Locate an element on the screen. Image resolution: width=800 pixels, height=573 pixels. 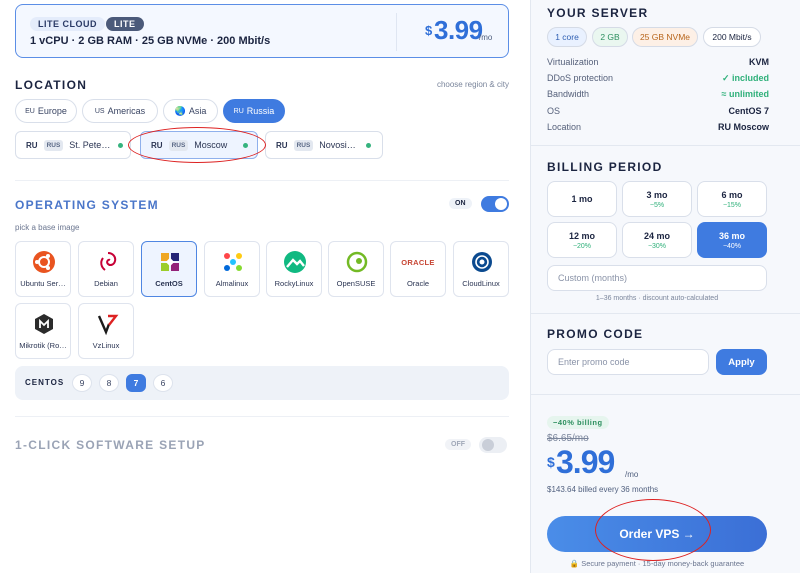
version-label: CENTOS is located at coordinates (45, 382).